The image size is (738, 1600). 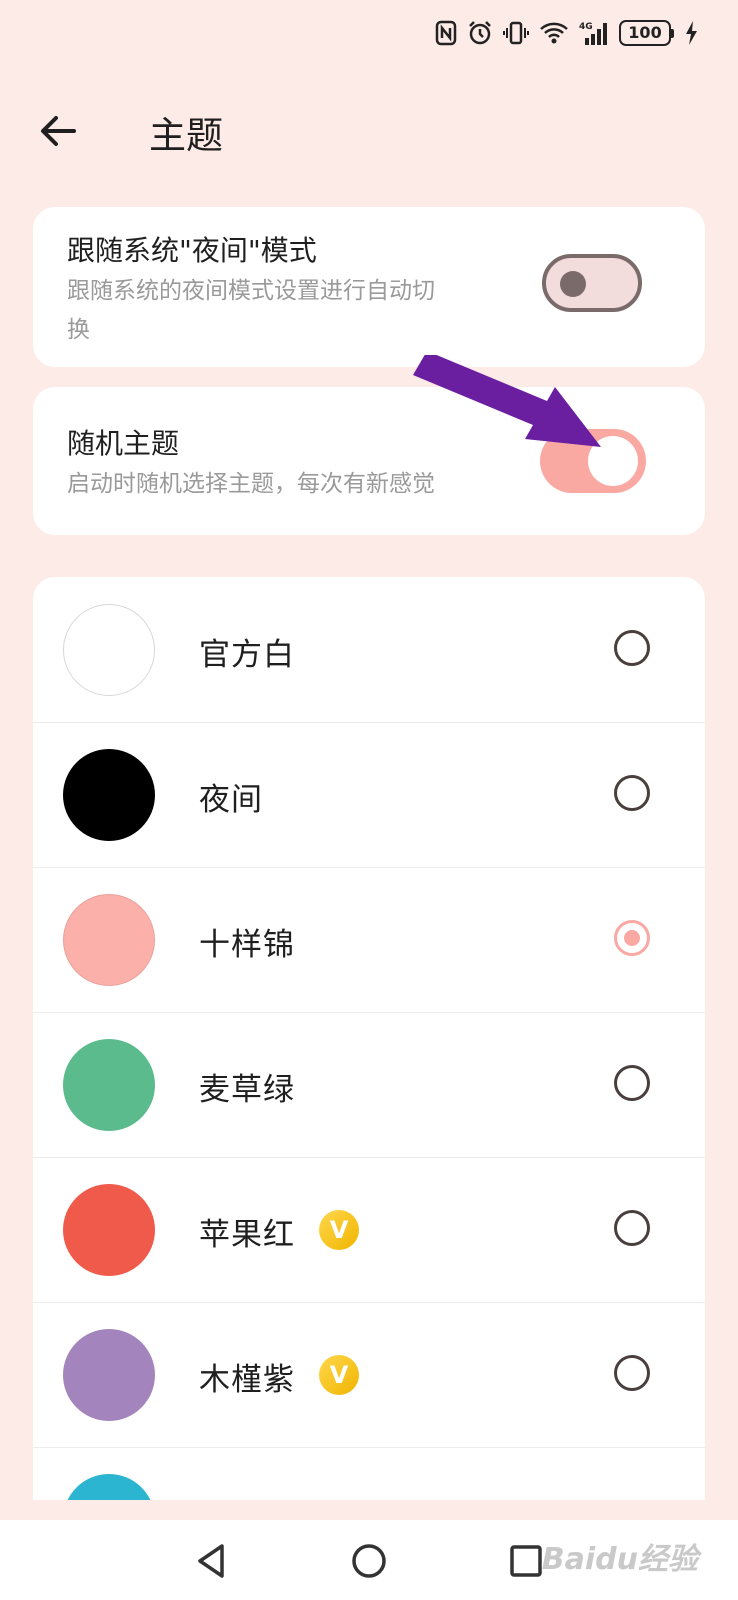 I want to click on theme-row-night: 夜间, so click(x=369, y=795).